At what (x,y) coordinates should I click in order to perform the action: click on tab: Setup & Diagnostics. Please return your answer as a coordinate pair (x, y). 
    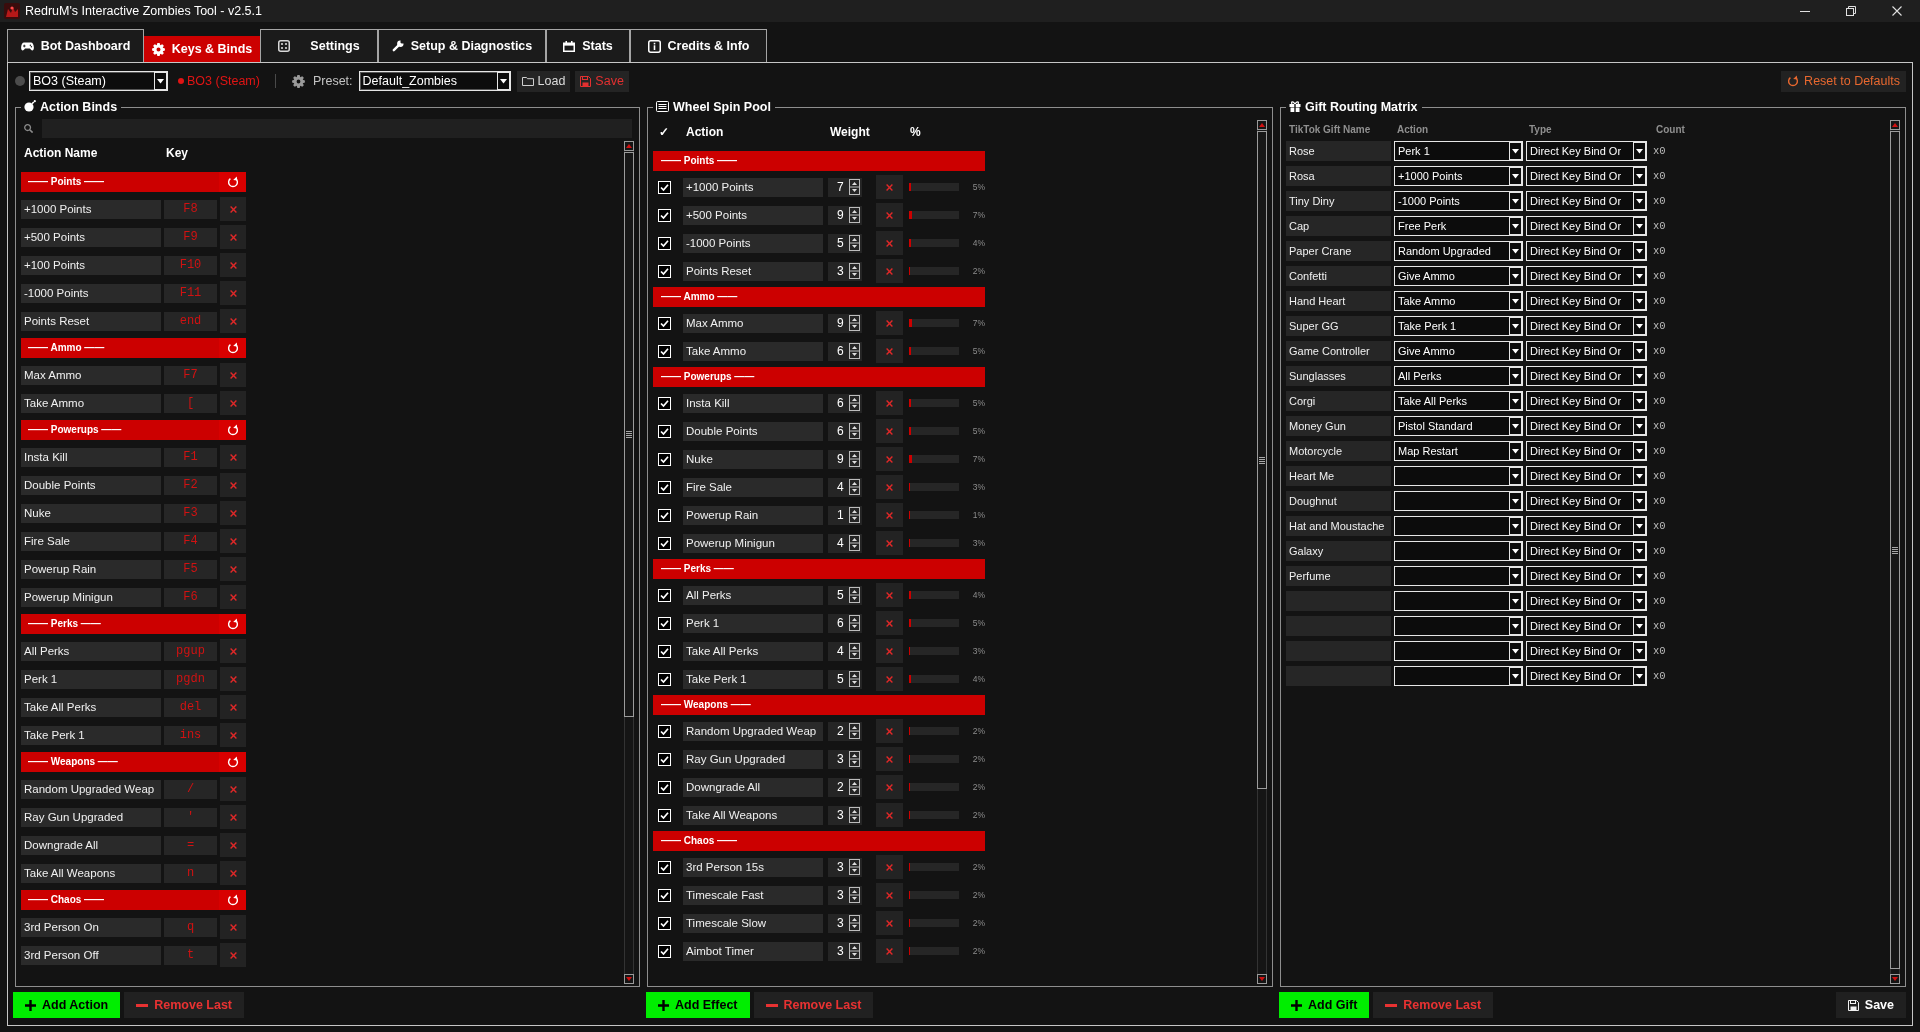
    Looking at the image, I should click on (462, 45).